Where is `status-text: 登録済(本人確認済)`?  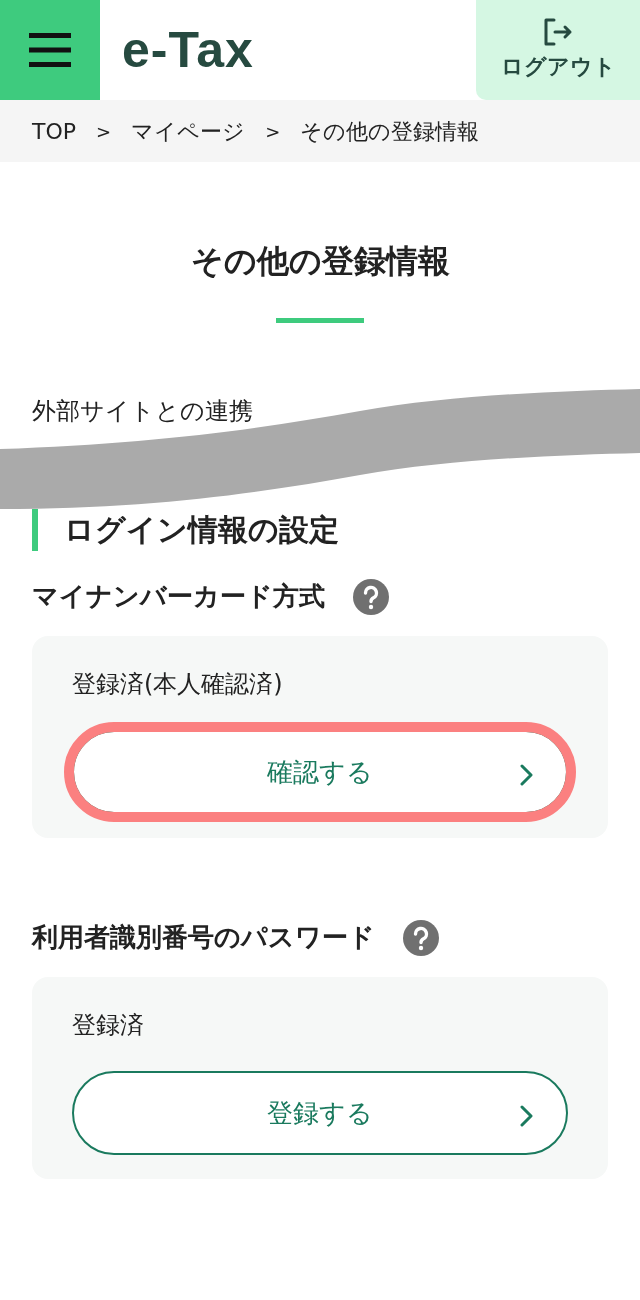
status-text: 登録済(本人確認済) is located at coordinates (178, 685).